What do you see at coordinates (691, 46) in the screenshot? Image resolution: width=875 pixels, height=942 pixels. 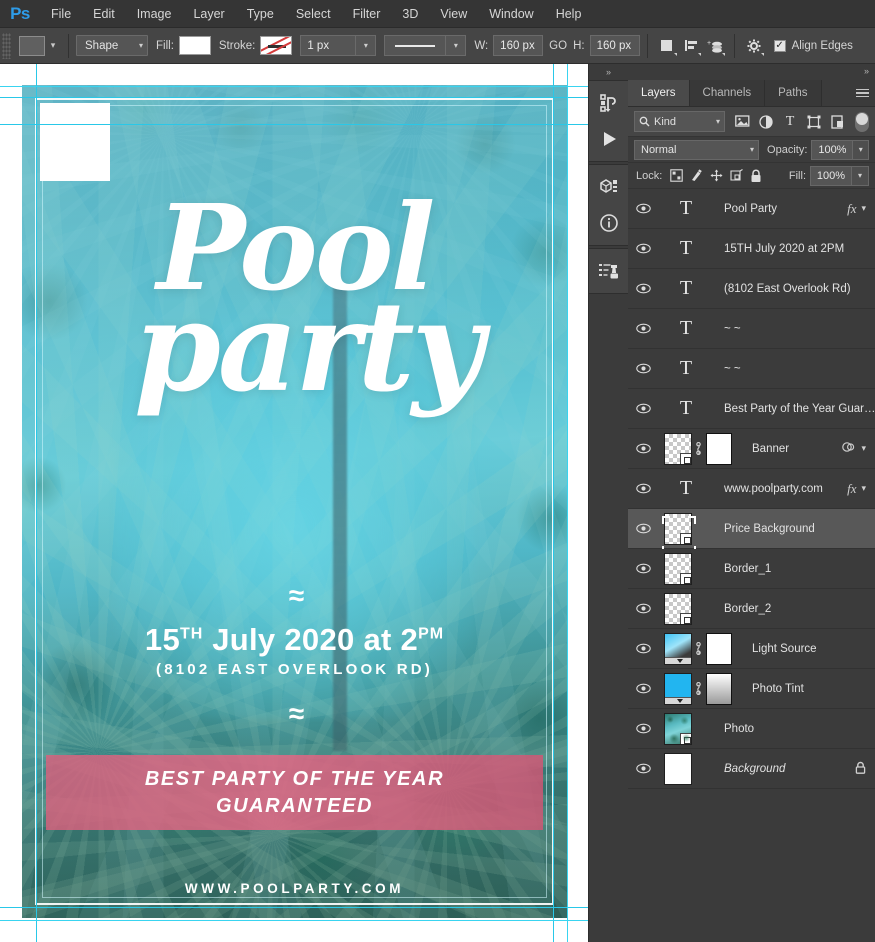 I see `path-alignment-icon` at bounding box center [691, 46].